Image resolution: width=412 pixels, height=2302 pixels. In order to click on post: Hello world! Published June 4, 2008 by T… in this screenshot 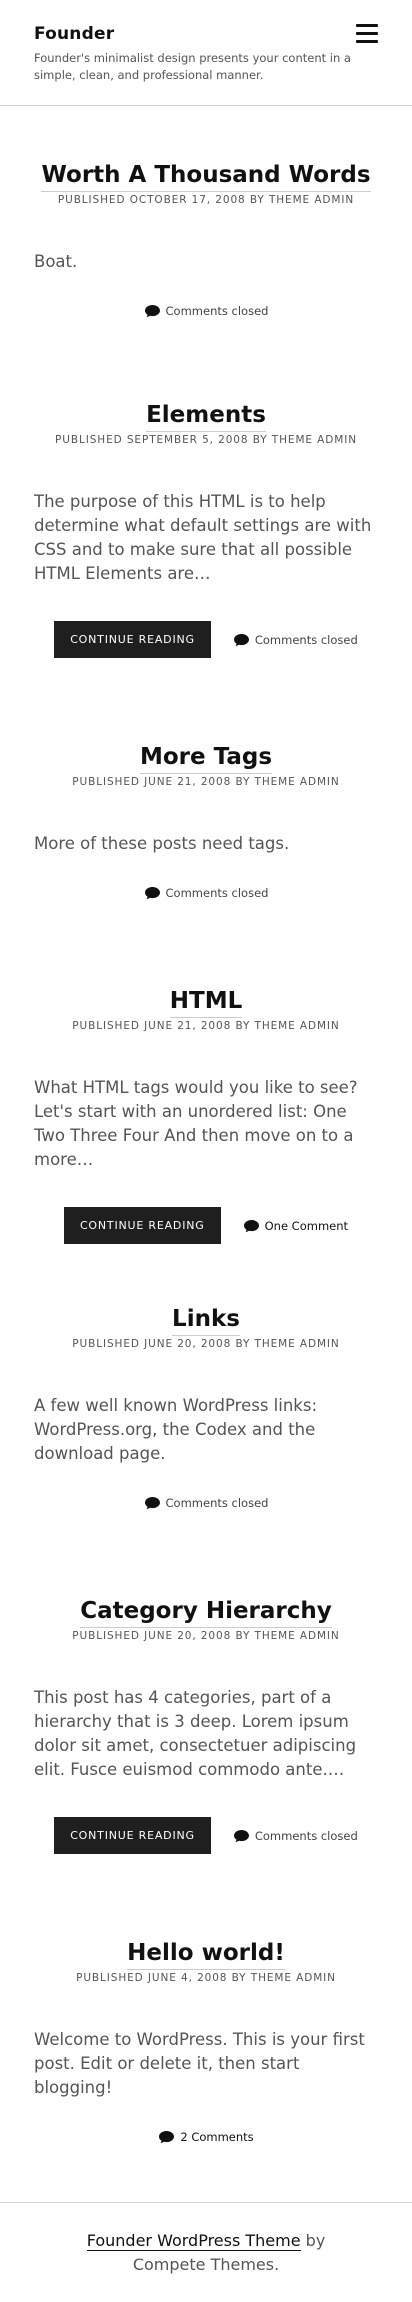, I will do `click(206, 2041)`.